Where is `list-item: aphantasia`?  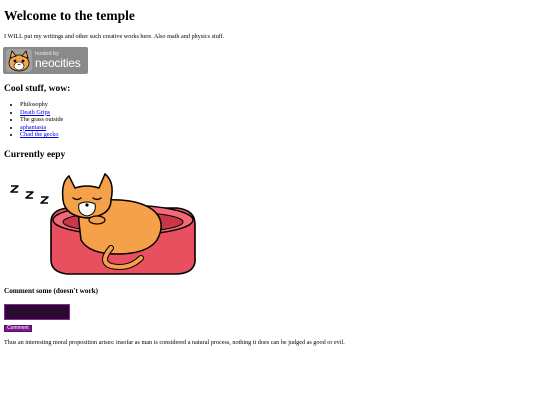
list-item: aphantasia is located at coordinates (41, 128).